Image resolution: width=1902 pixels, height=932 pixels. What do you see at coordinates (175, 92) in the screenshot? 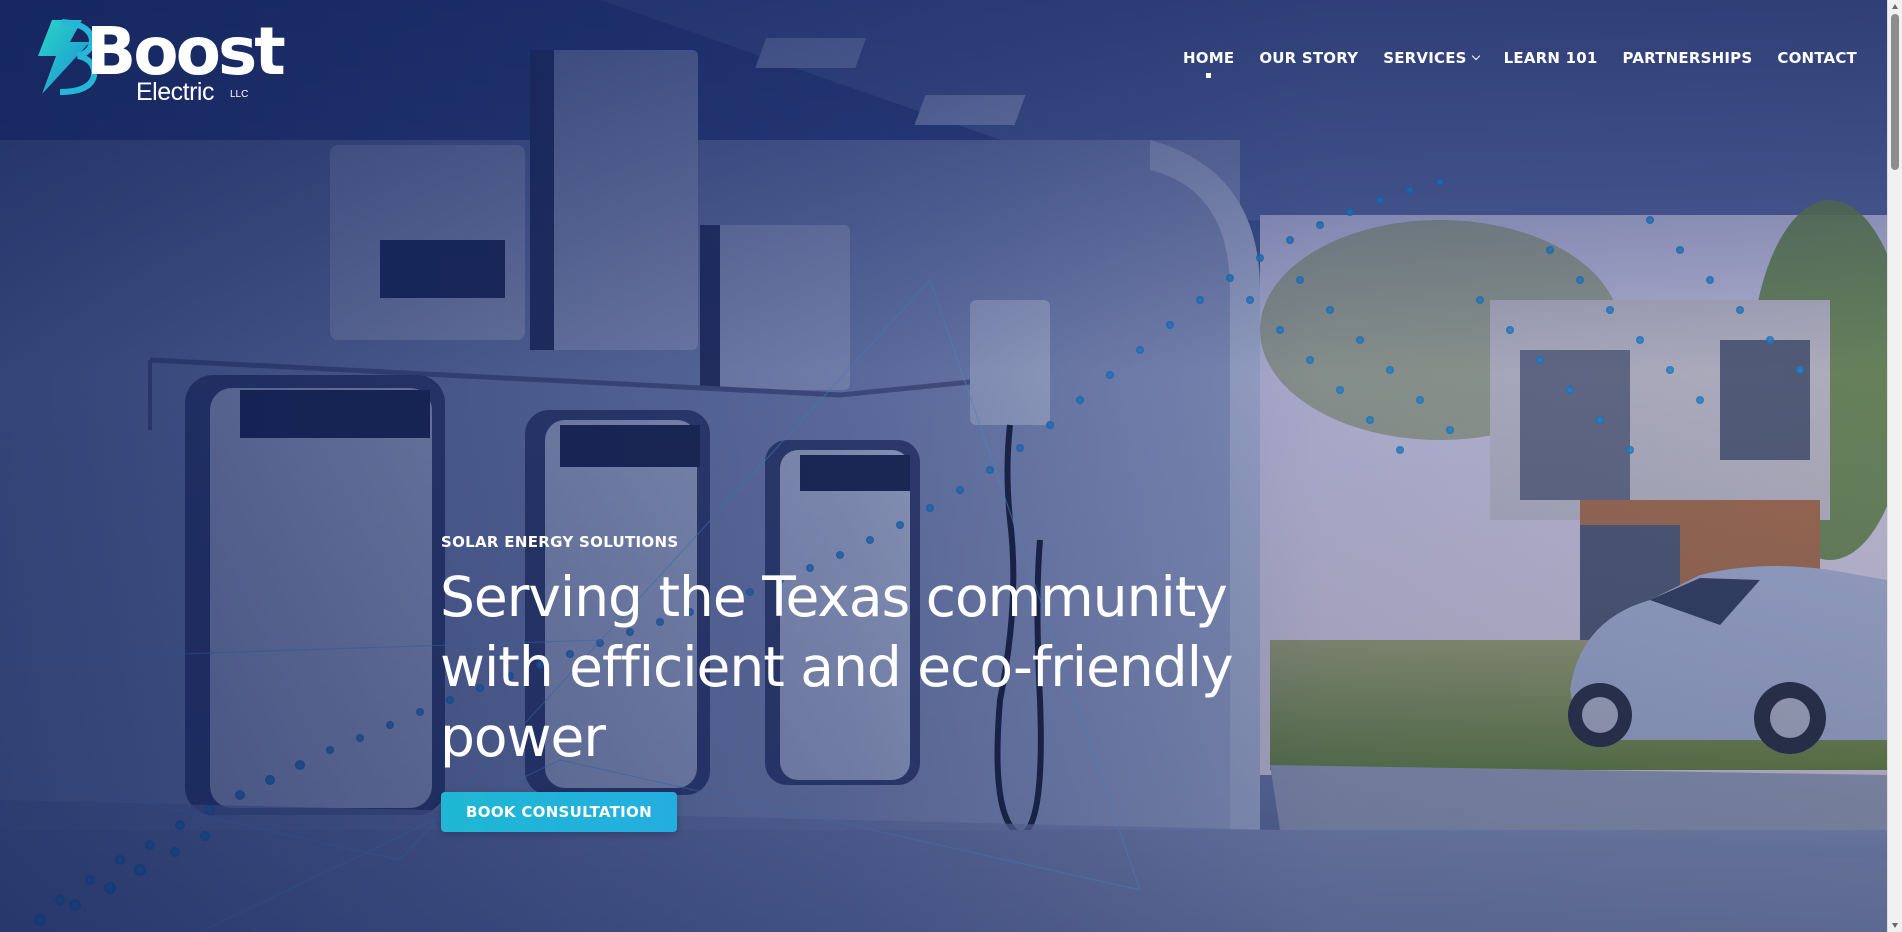
I see `brand-subtitle: Electric` at bounding box center [175, 92].